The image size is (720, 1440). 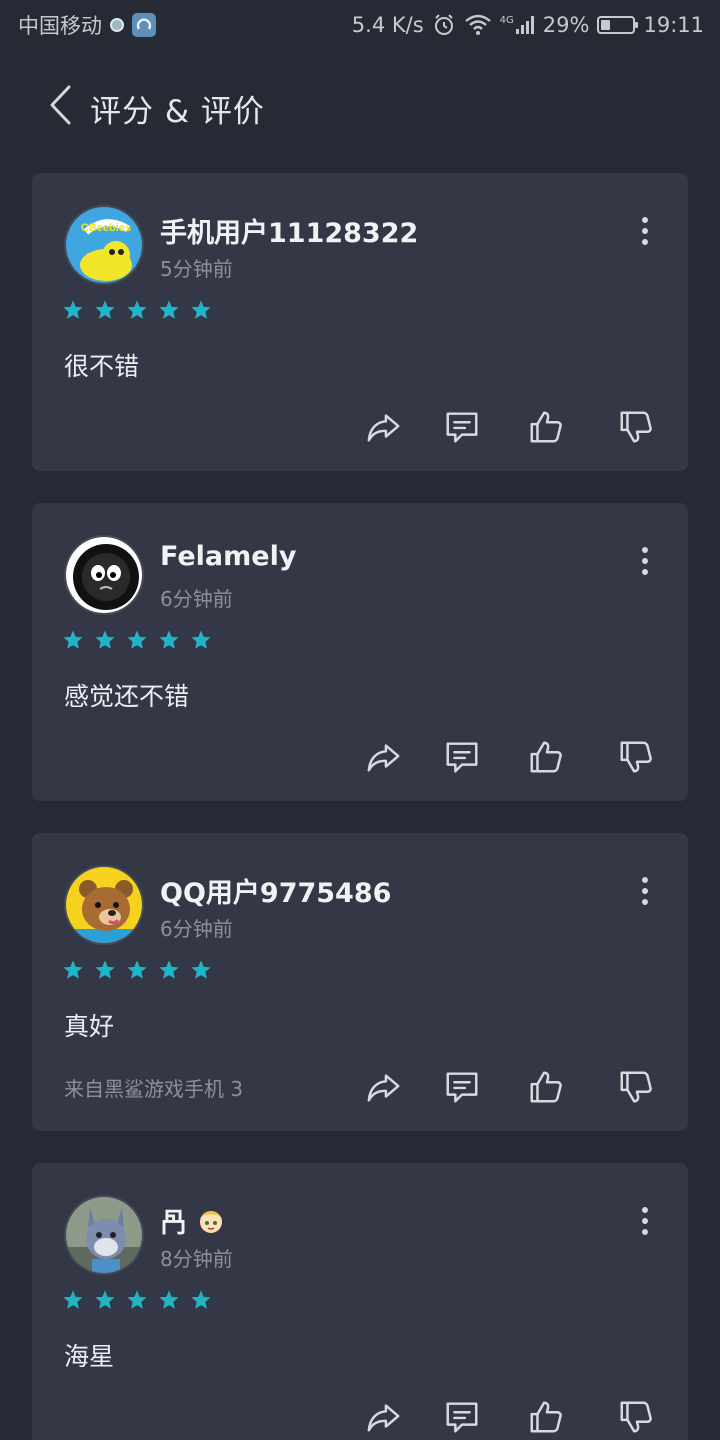 What do you see at coordinates (506, 20) in the screenshot?
I see `network-type: 4G` at bounding box center [506, 20].